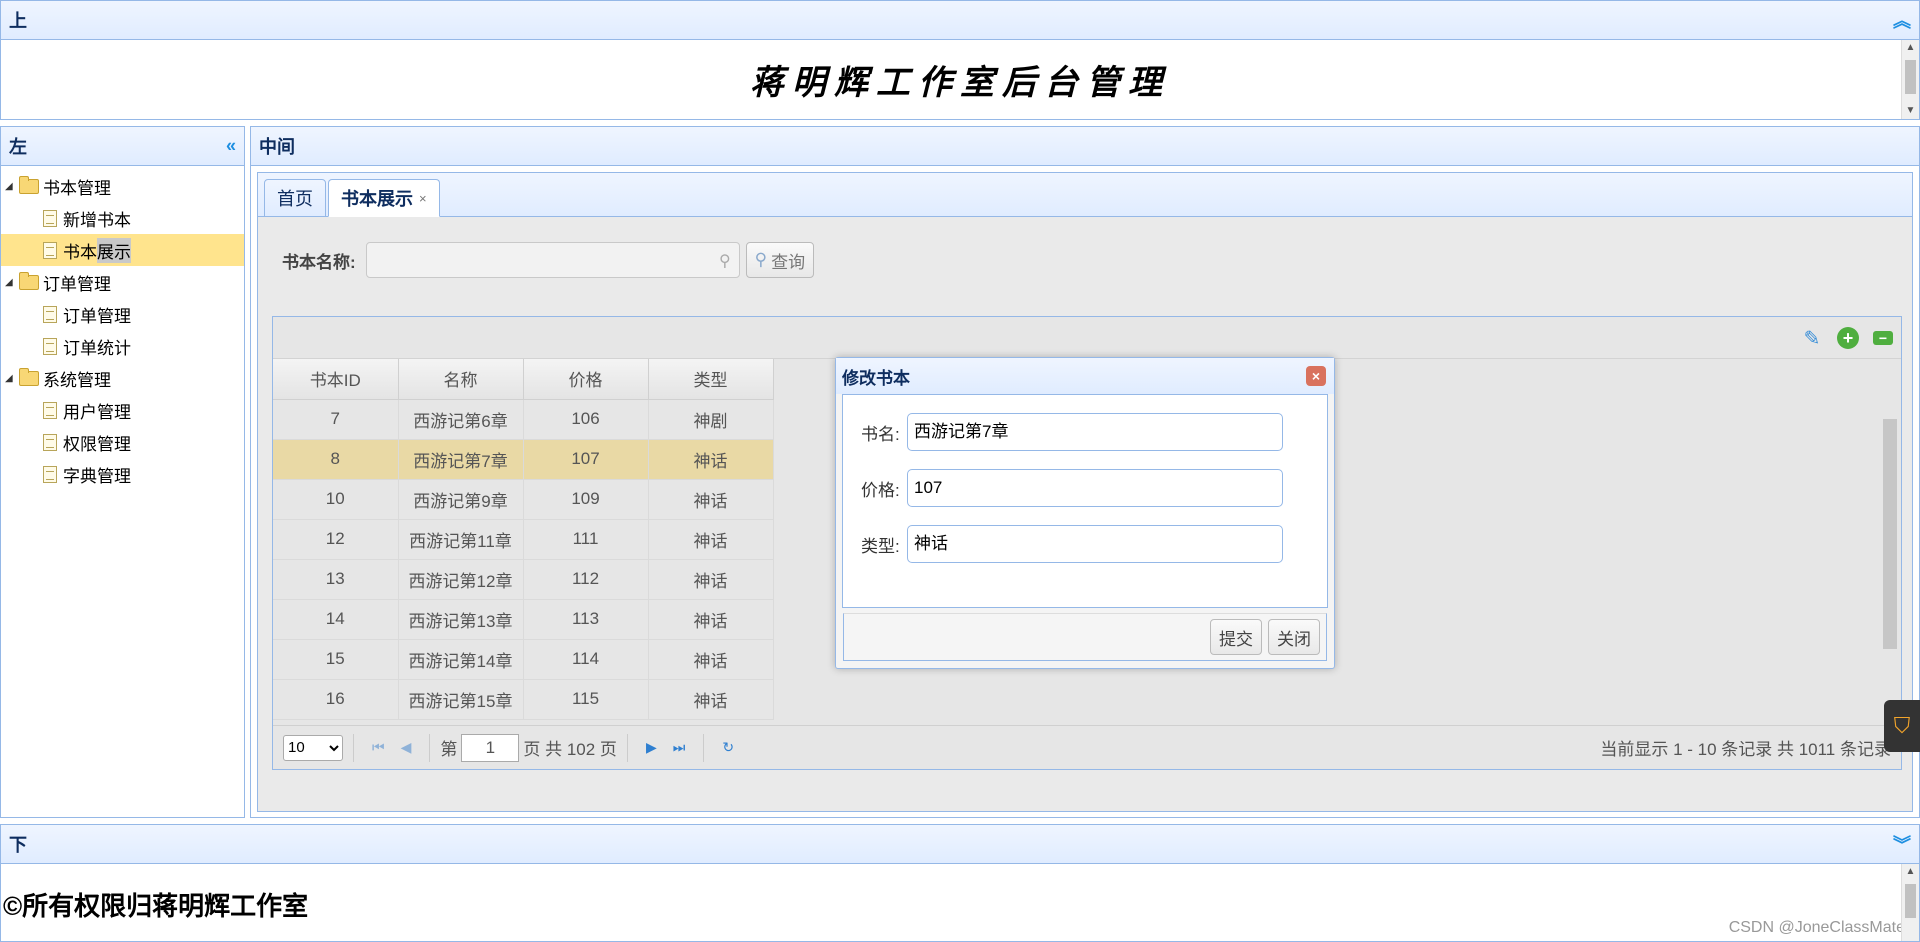 Image resolution: width=1920 pixels, height=942 pixels. I want to click on table-cell: 114, so click(586, 659).